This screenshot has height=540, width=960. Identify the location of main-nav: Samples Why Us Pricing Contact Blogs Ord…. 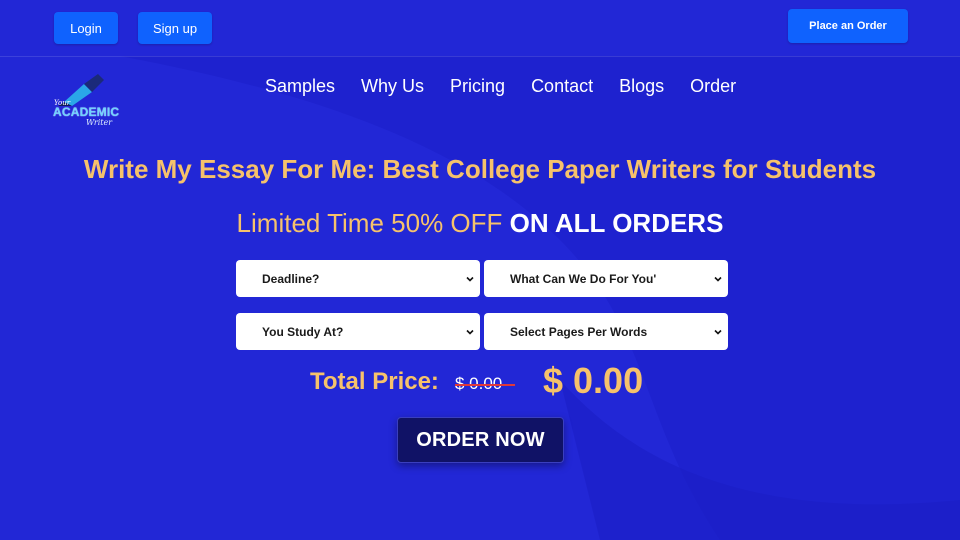
(500, 88).